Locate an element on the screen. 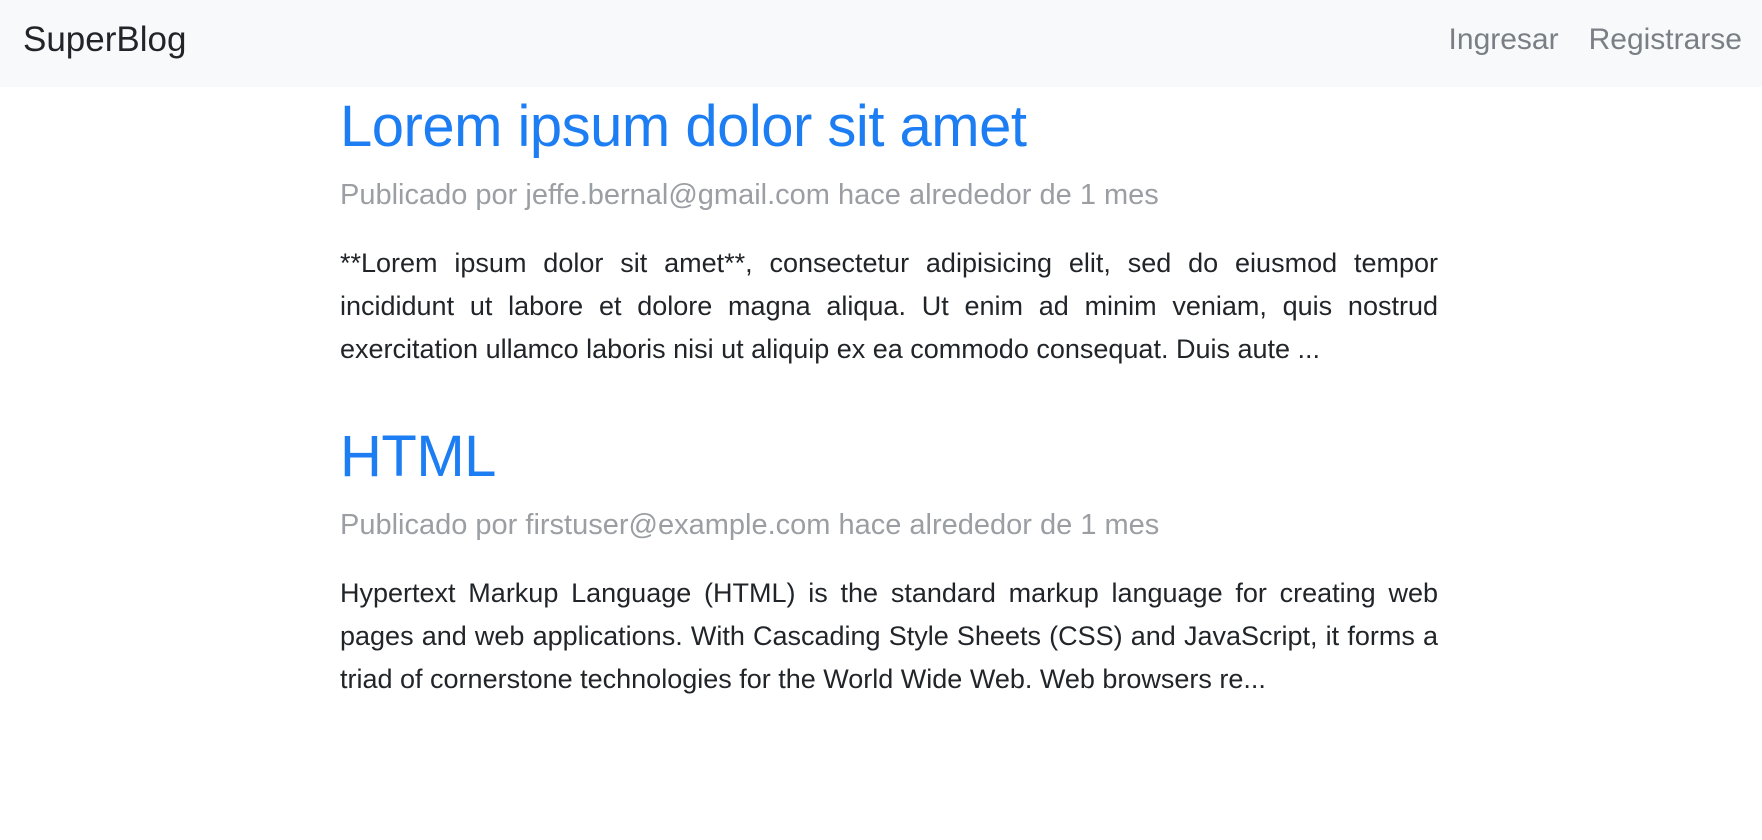  auth-nav: Ingresar Registrarse is located at coordinates (1595, 40).